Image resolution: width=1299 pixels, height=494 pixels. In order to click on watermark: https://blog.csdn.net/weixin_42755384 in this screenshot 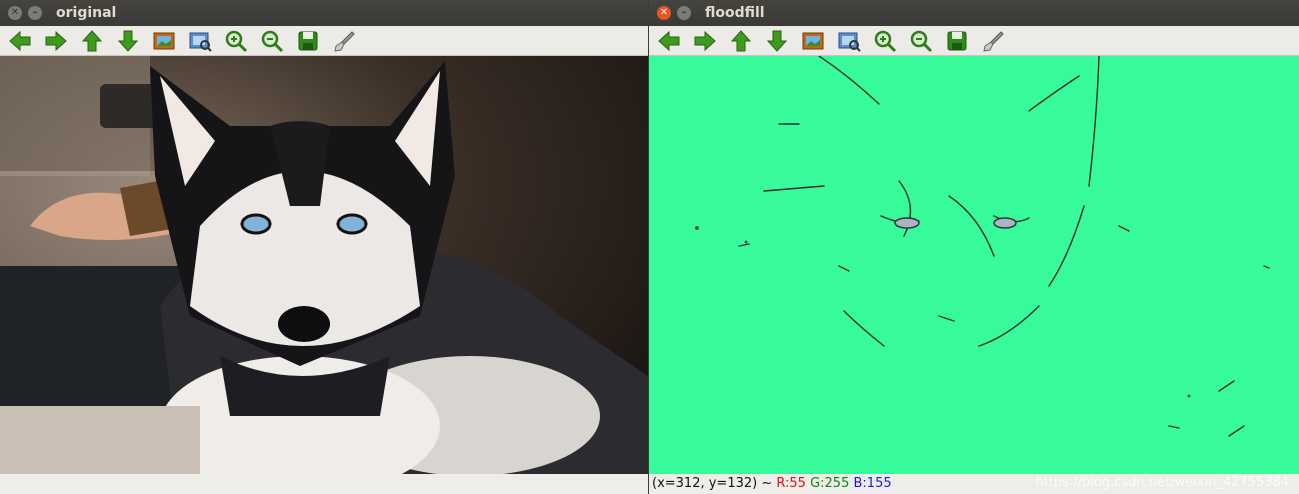, I will do `click(1162, 482)`.